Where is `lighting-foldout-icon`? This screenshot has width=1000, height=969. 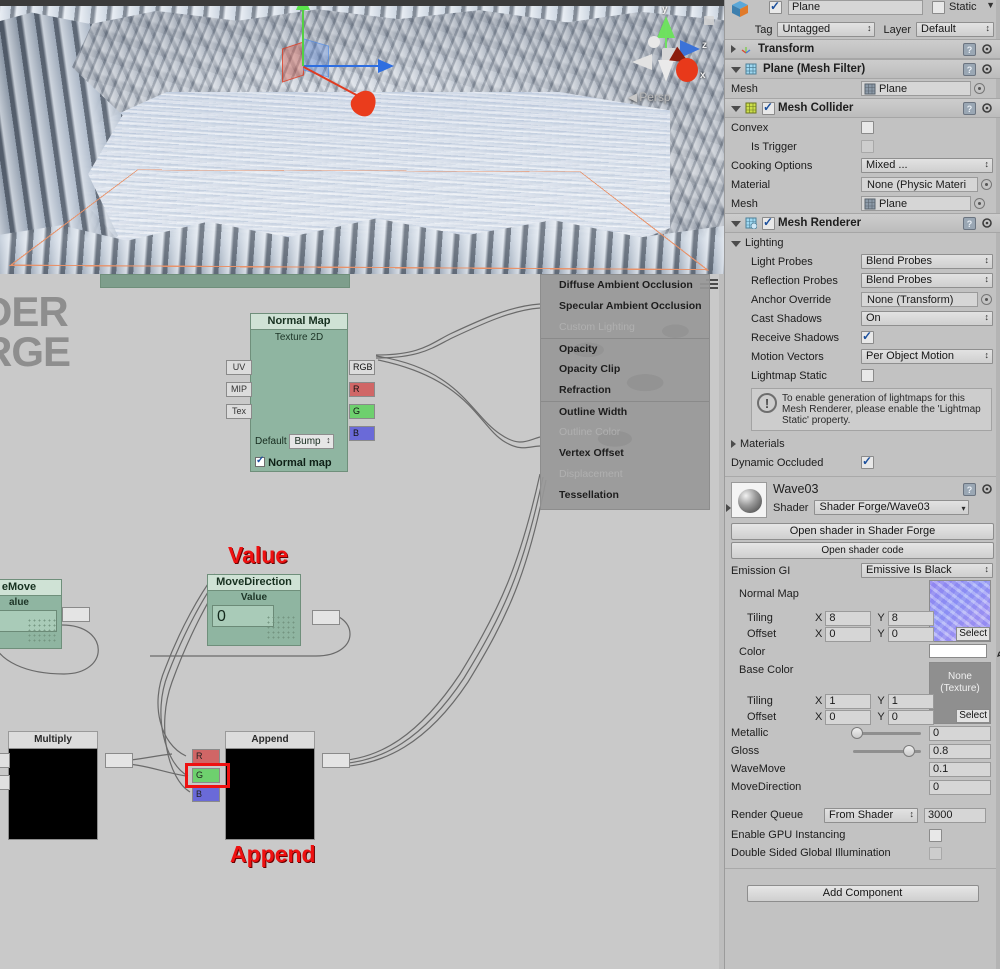
lighting-foldout-icon is located at coordinates (736, 243).